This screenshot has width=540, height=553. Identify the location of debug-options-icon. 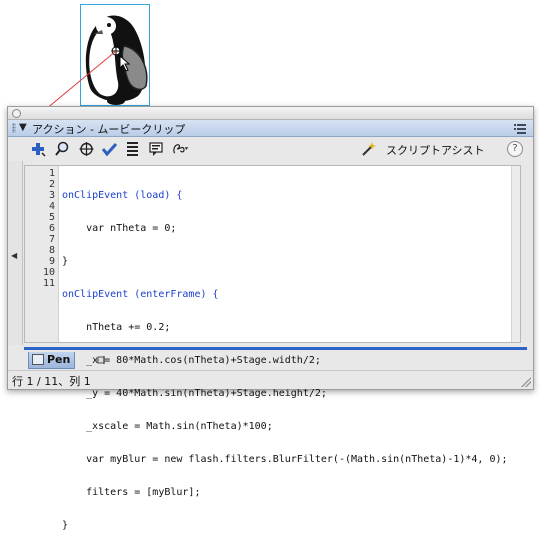
(180, 149).